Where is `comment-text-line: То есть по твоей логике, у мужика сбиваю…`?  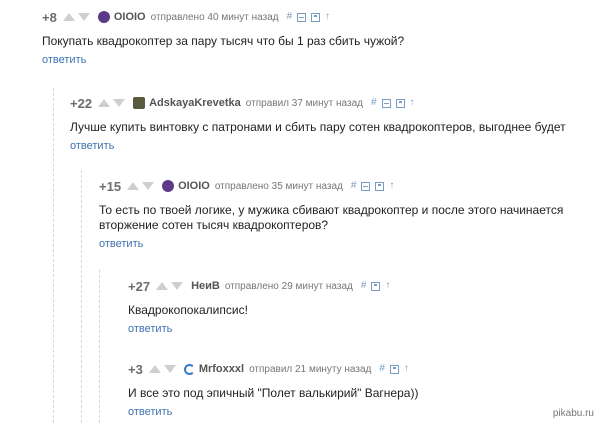
comment-text-line: То есть по твоей логике, у мужика сбиваю… is located at coordinates (331, 210).